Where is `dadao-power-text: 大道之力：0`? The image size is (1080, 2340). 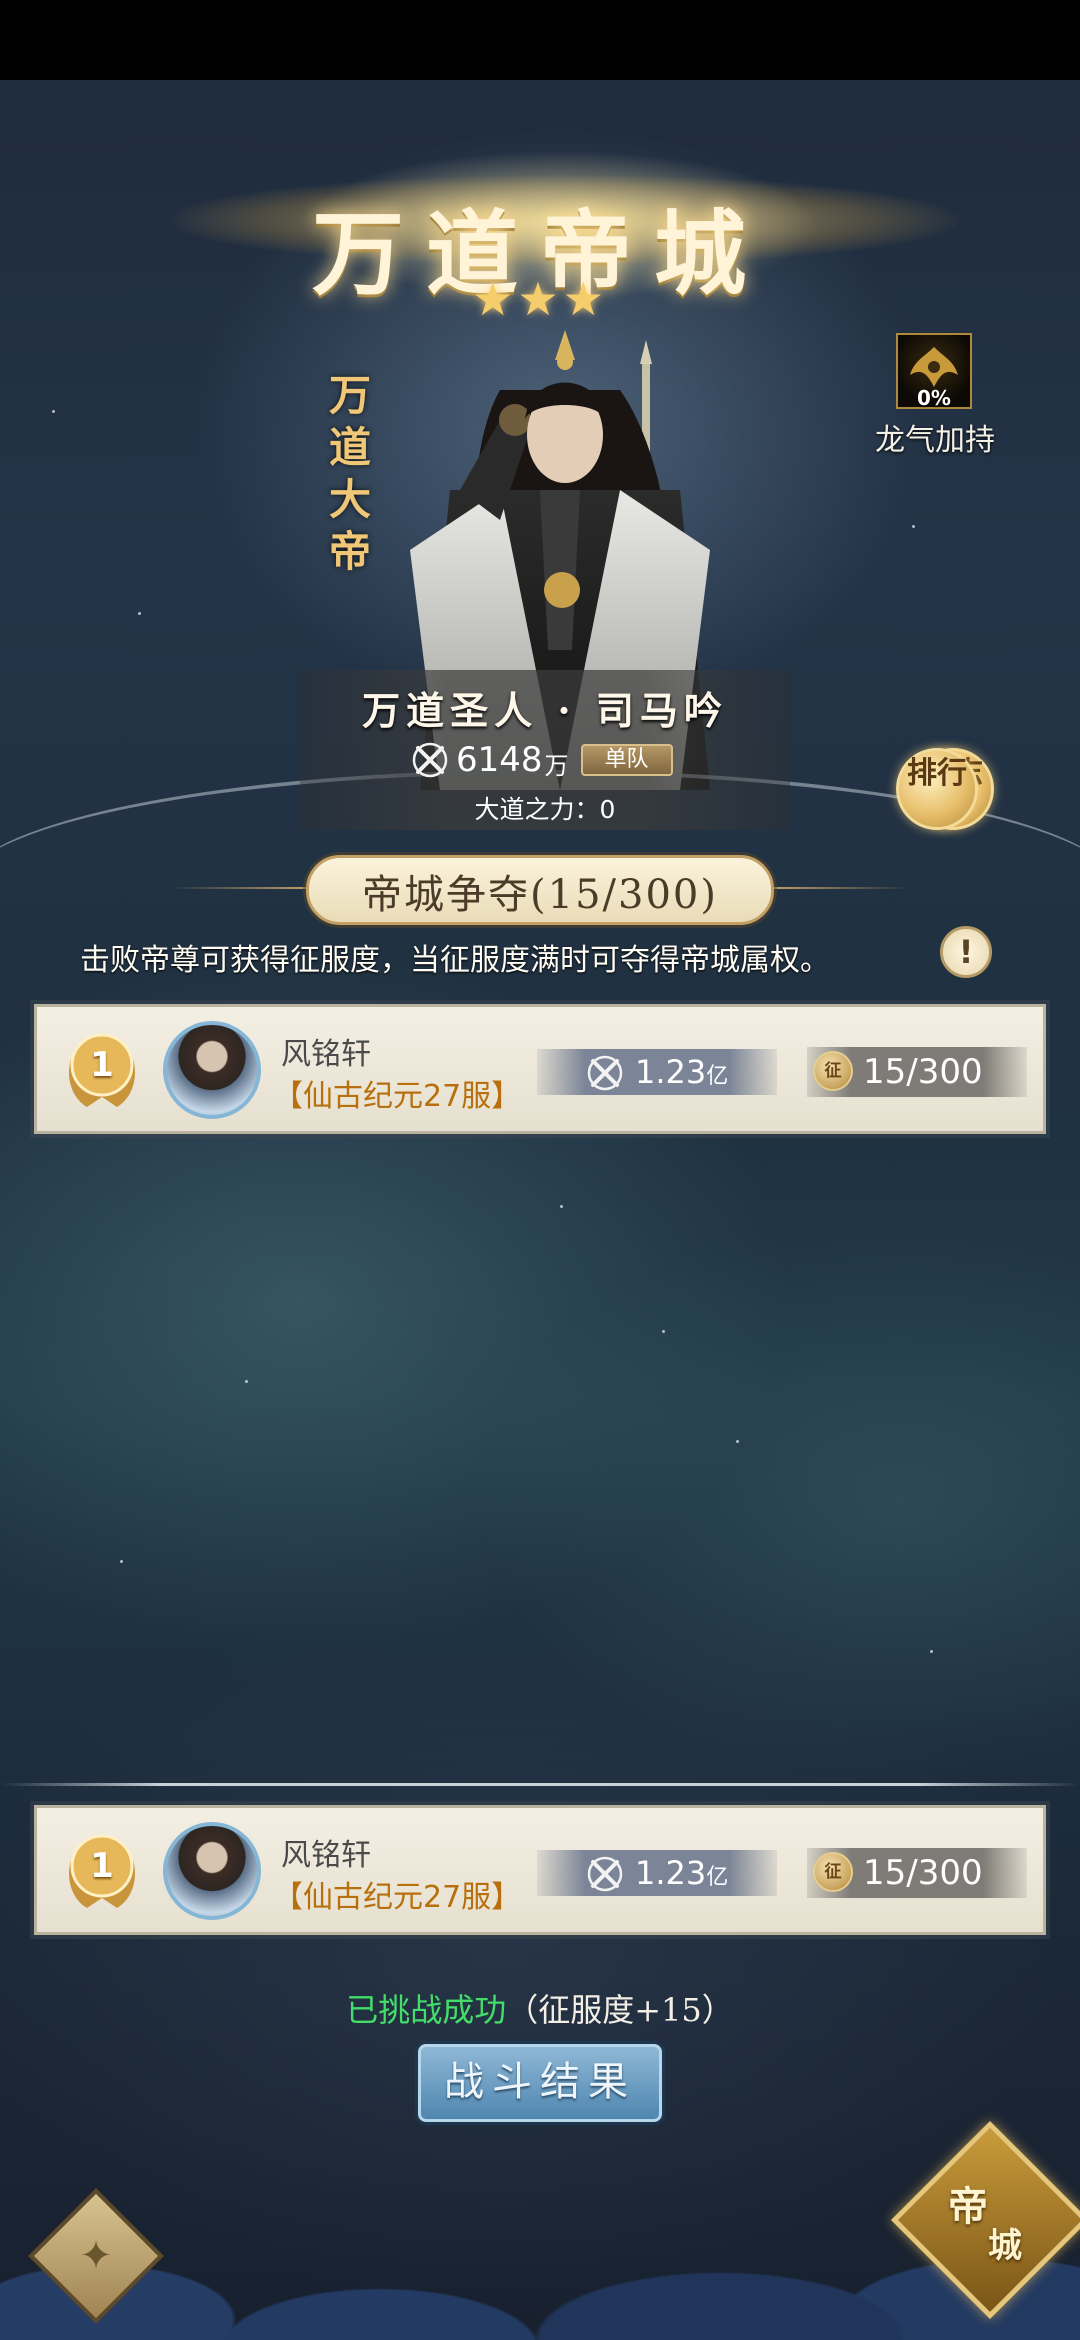
dadao-power-text: 大道之力：0 is located at coordinates (545, 809).